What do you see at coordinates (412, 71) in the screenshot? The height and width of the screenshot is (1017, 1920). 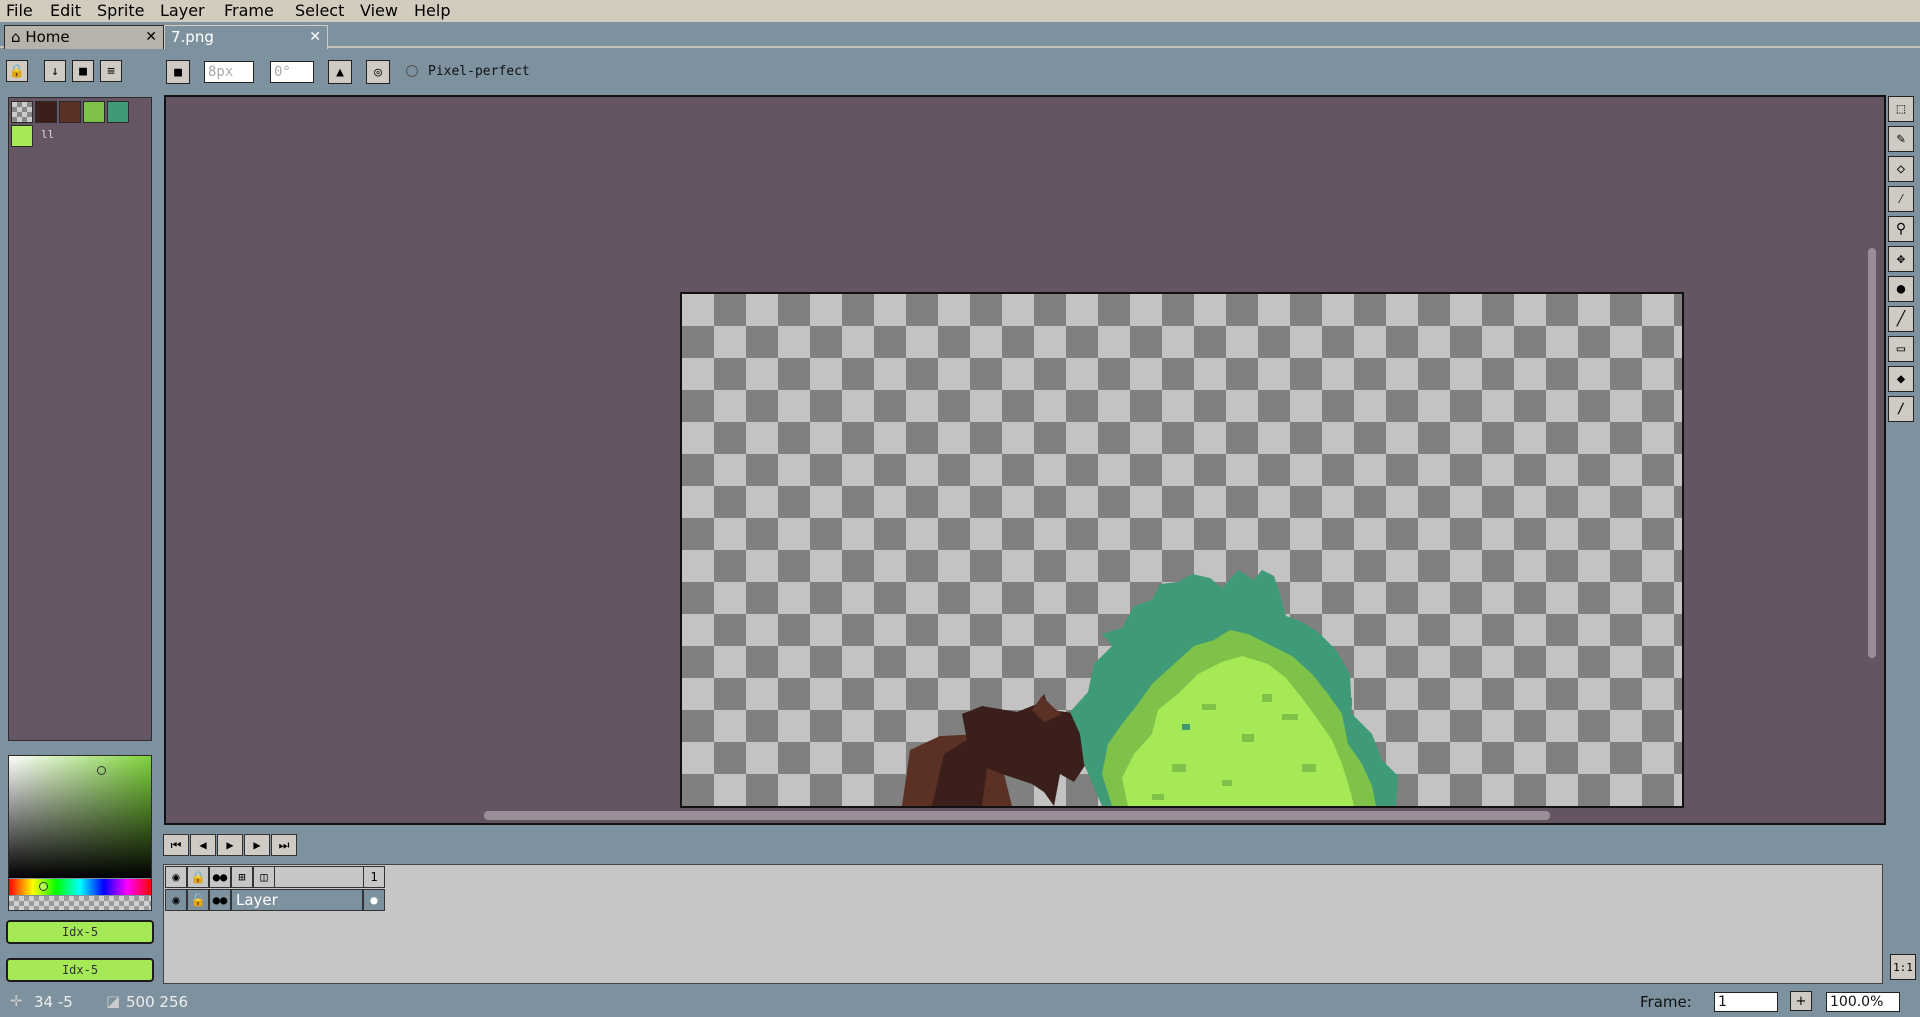 I see `pixel-perfect-checkbox` at bounding box center [412, 71].